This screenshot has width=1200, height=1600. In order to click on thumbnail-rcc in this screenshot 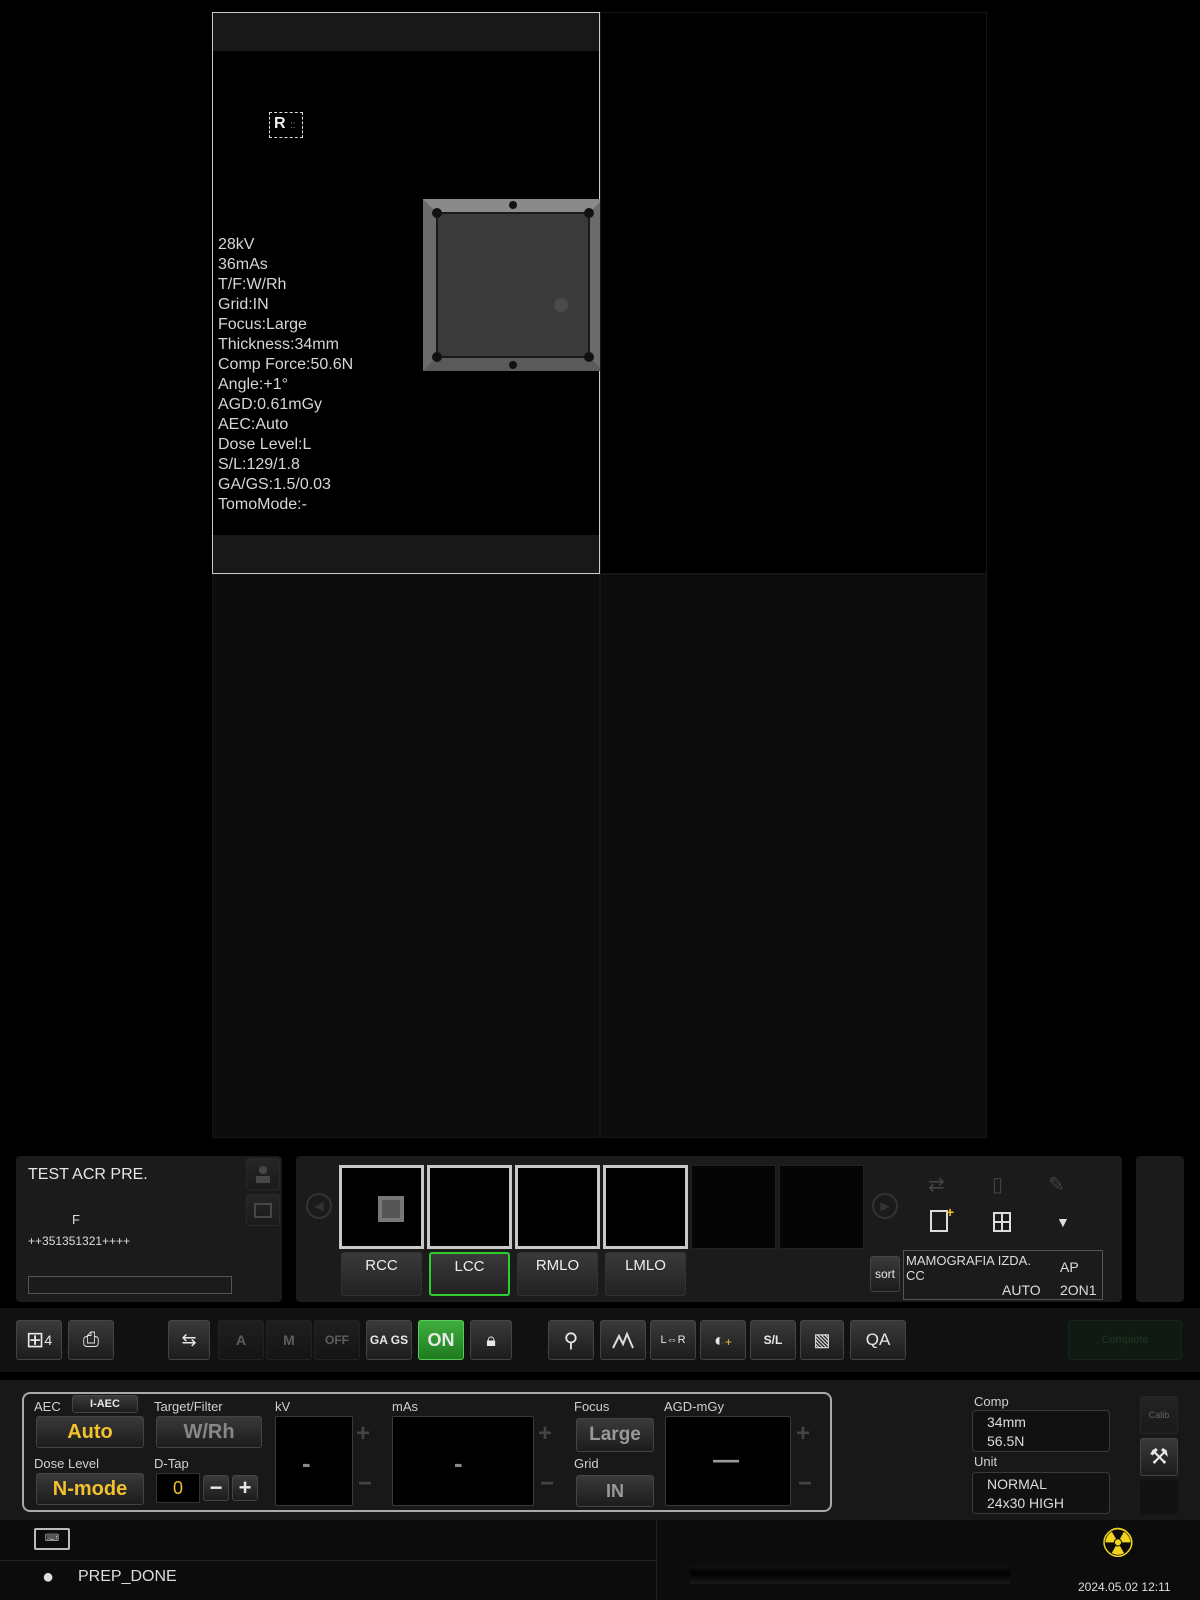, I will do `click(381, 1207)`.